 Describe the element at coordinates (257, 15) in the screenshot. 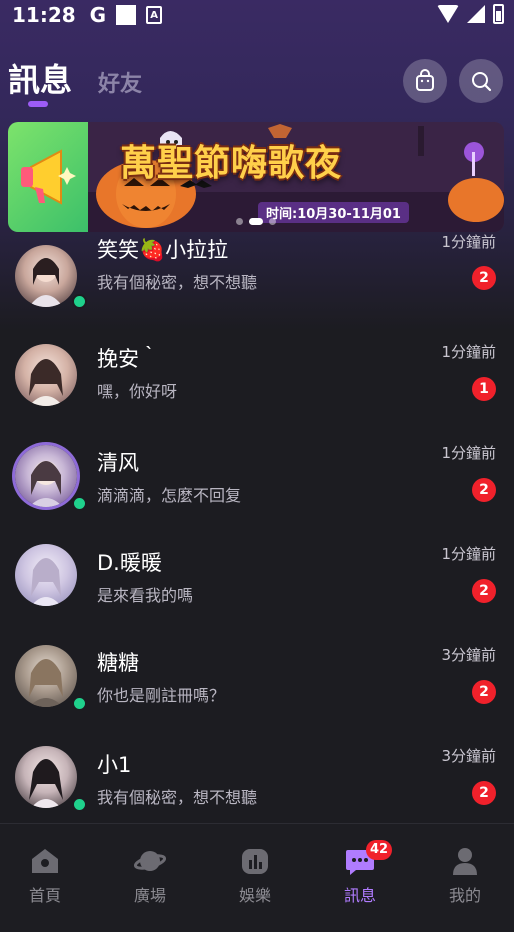

I see `status-bar: 11:28 G A` at that location.